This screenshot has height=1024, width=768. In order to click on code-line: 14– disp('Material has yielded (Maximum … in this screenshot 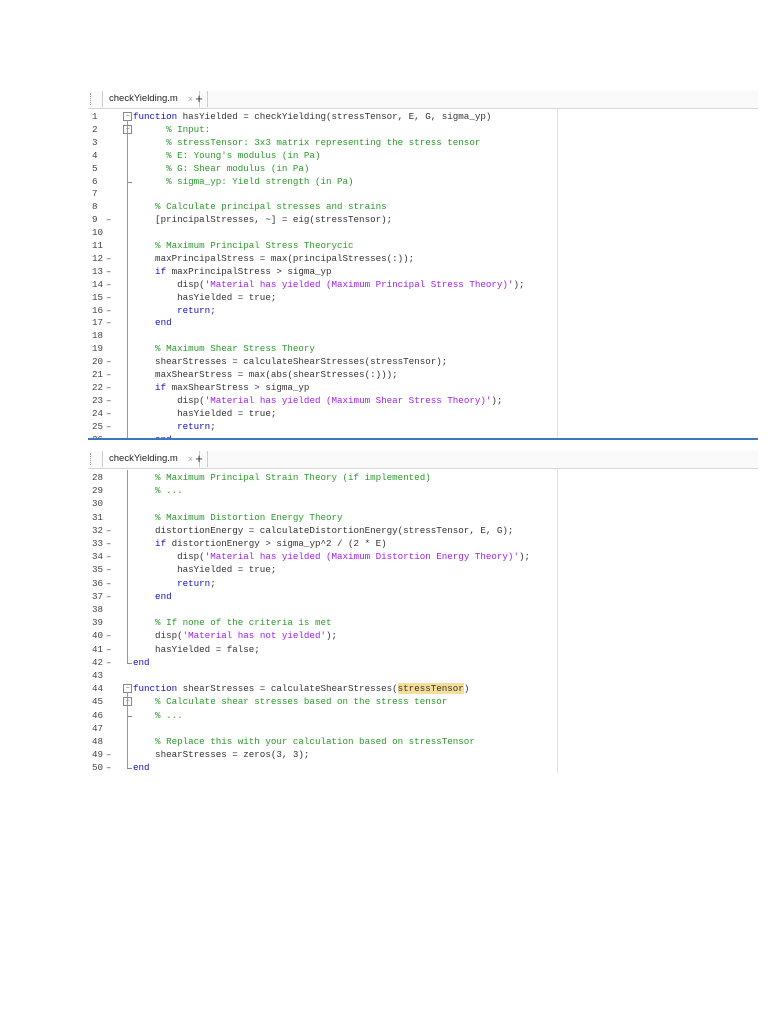, I will do `click(423, 284)`.